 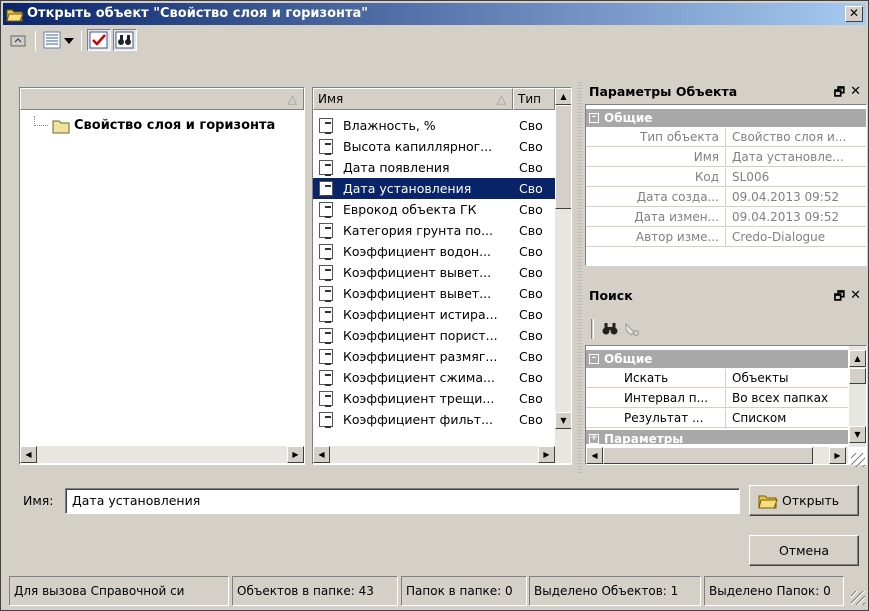 What do you see at coordinates (579, 277) in the screenshot?
I see `panel-splitter` at bounding box center [579, 277].